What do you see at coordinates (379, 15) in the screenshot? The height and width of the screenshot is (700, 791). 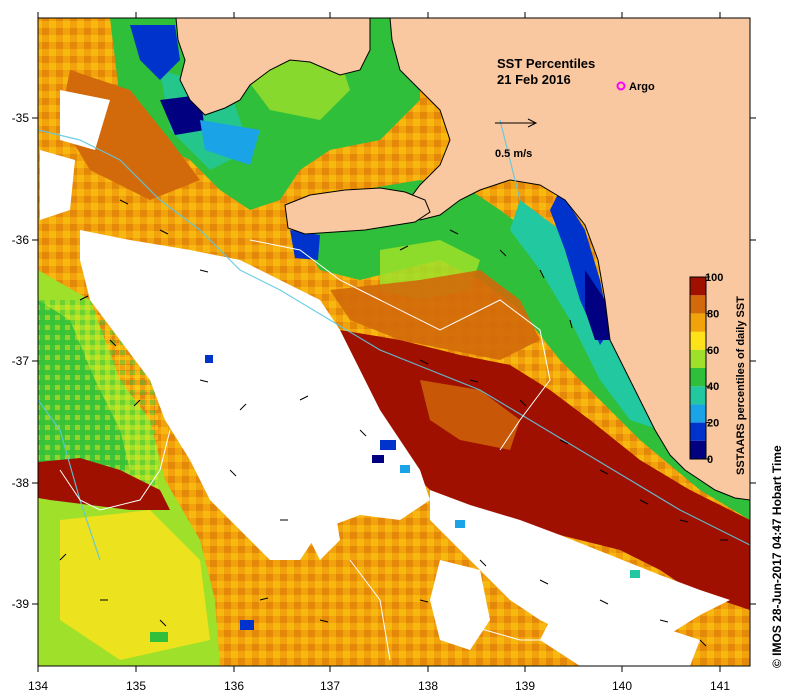 I see `top-ticks` at bounding box center [379, 15].